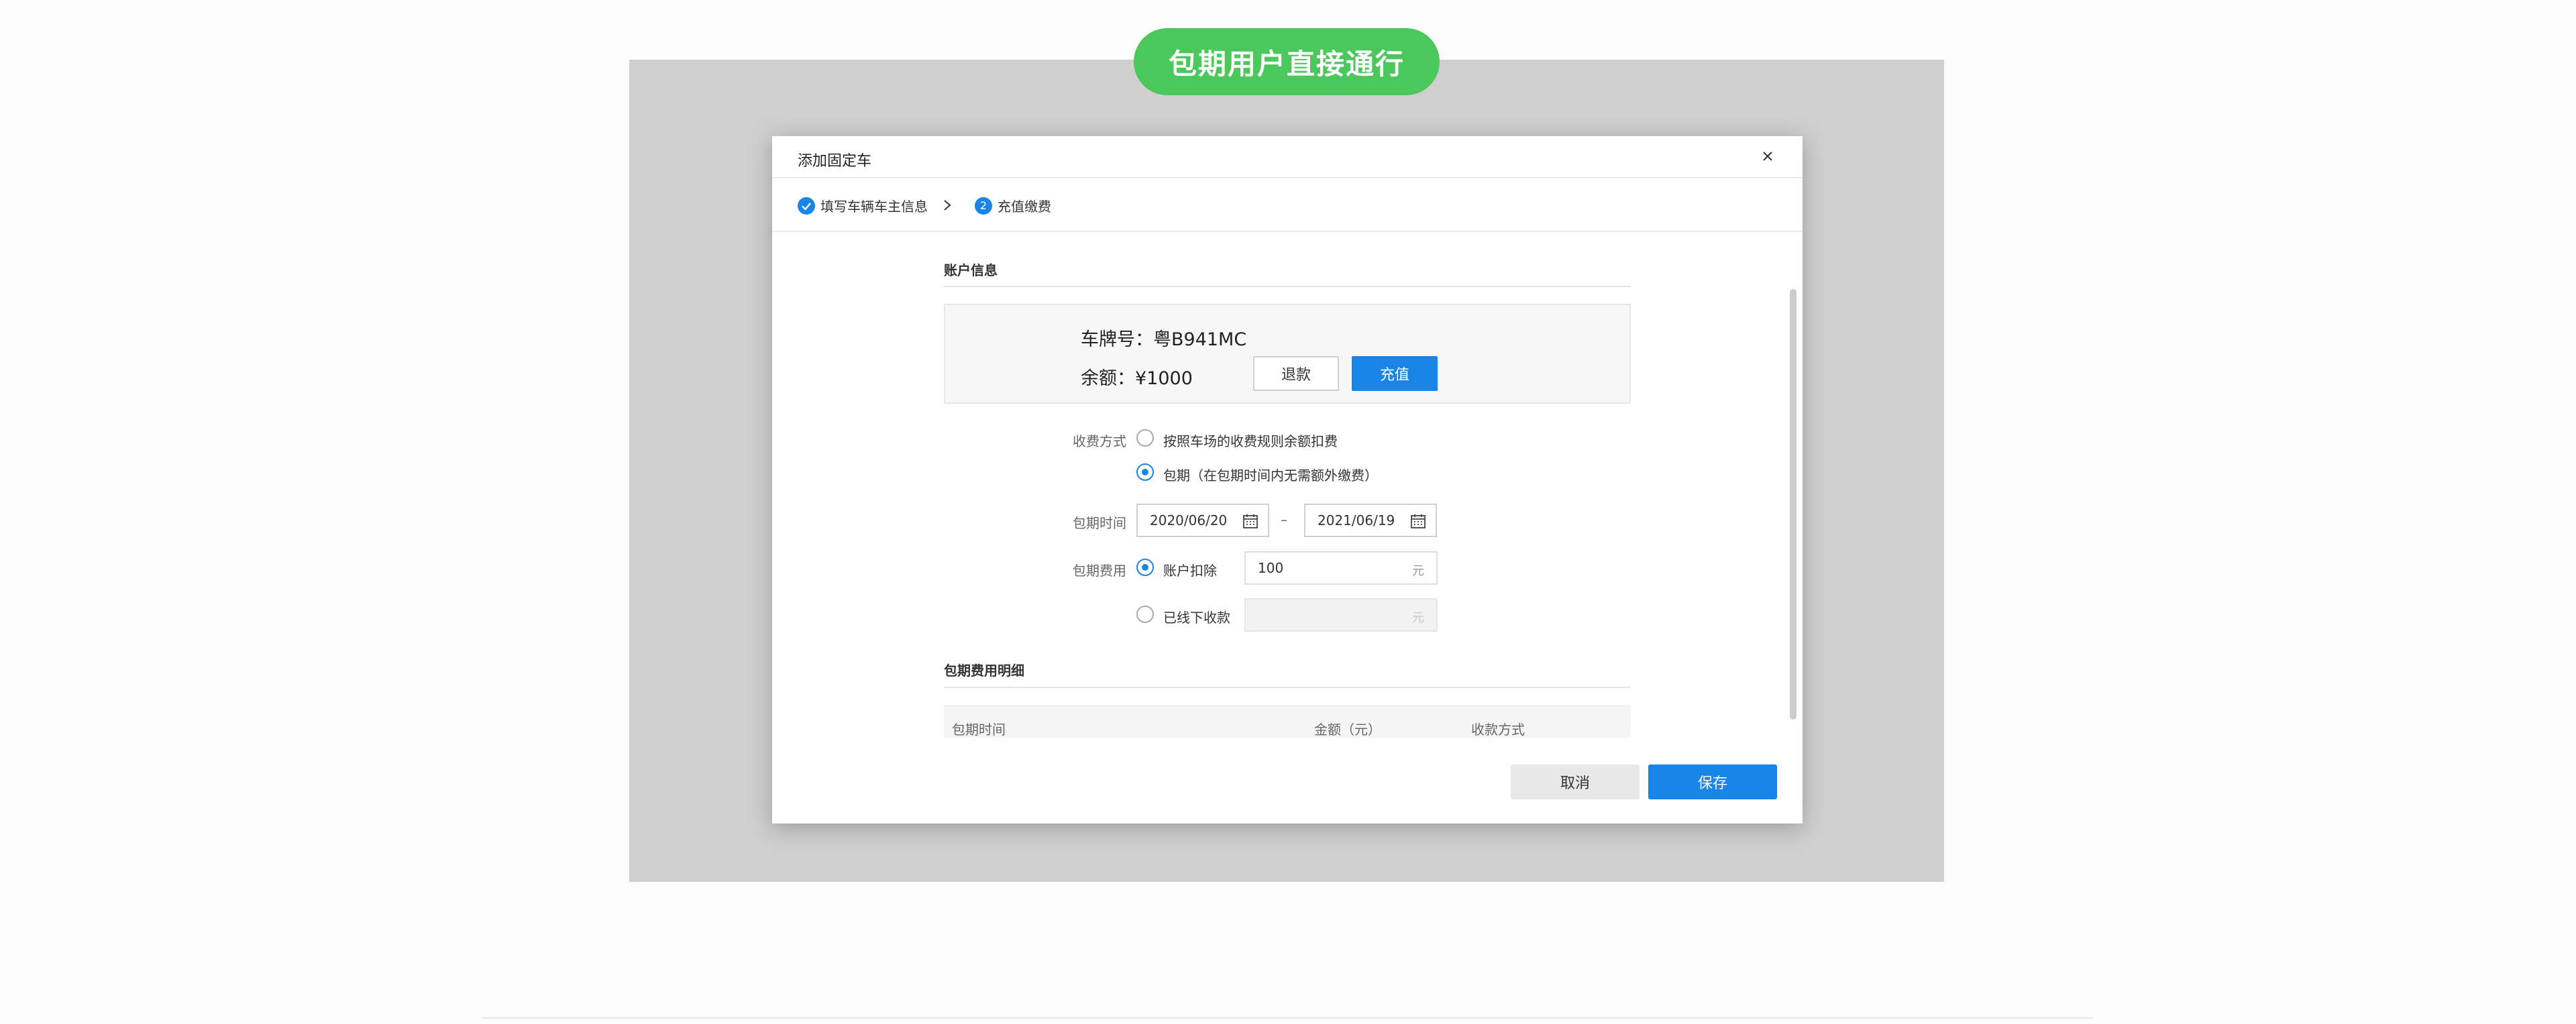 The width and height of the screenshot is (2576, 1024). I want to click on column-header-payment-method: 收款方式, so click(1498, 730).